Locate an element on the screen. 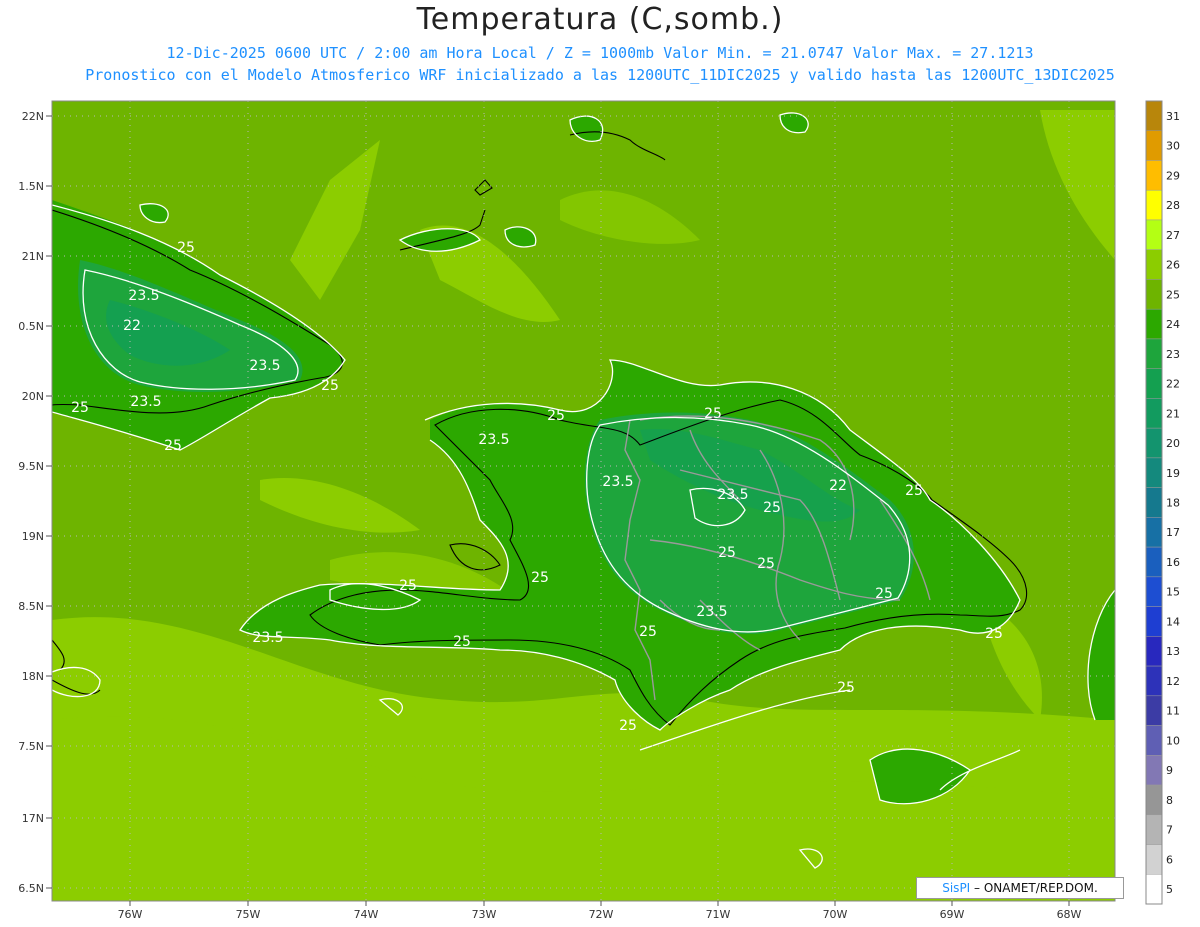  colorbar-label: 30 is located at coordinates (1173, 146).